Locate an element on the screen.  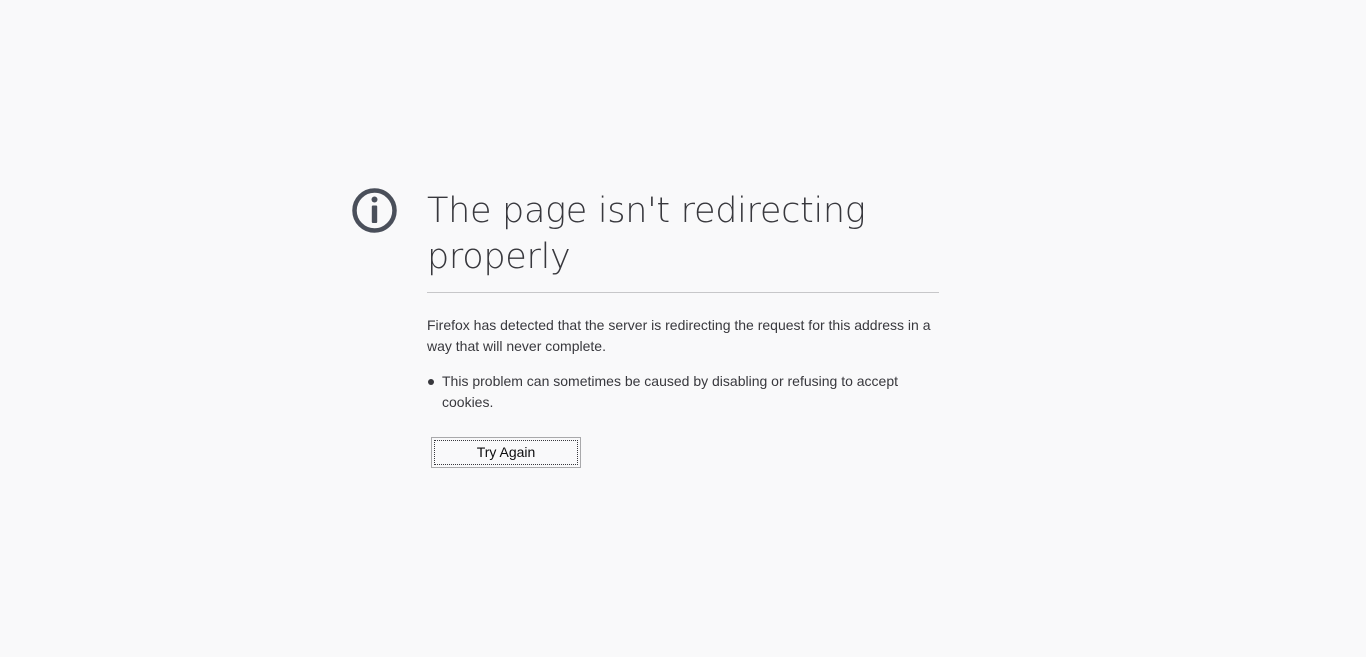
info-icon is located at coordinates (374, 210).